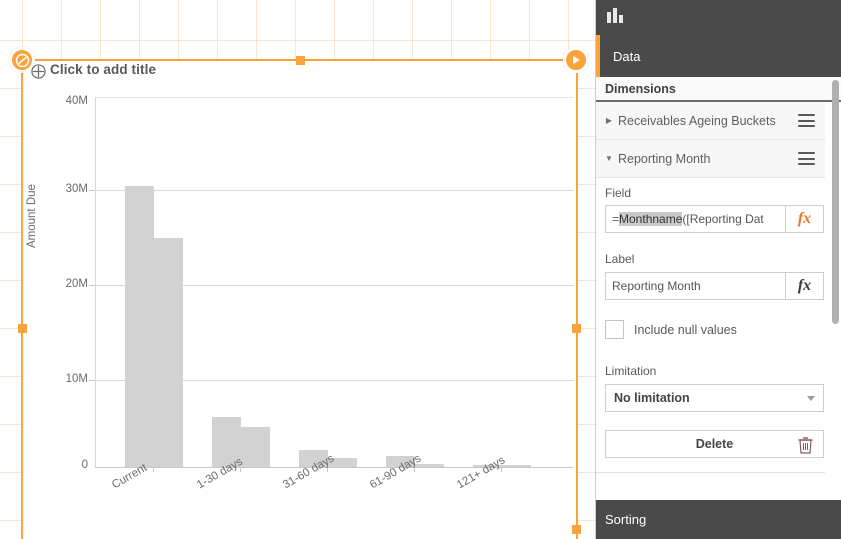  Describe the element at coordinates (714, 398) in the screenshot. I see `limitation-select: No limitation` at that location.